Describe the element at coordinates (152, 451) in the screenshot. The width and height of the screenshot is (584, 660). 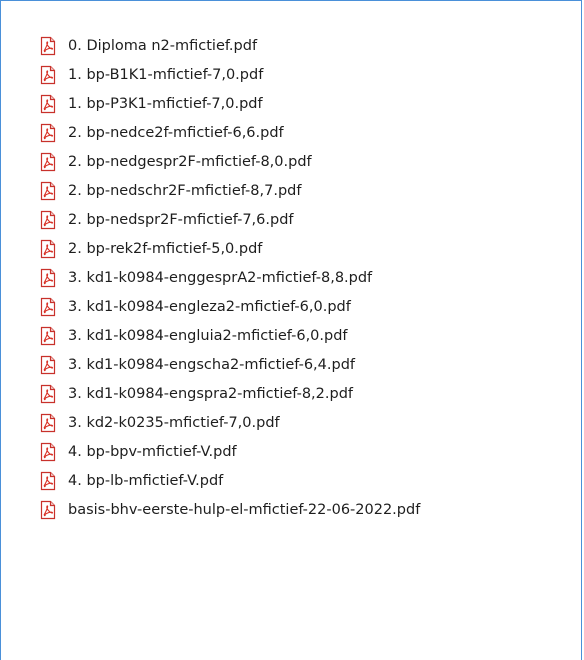
I see `file-name: 4. bp-bpv-mfictief-V.pdf` at that location.